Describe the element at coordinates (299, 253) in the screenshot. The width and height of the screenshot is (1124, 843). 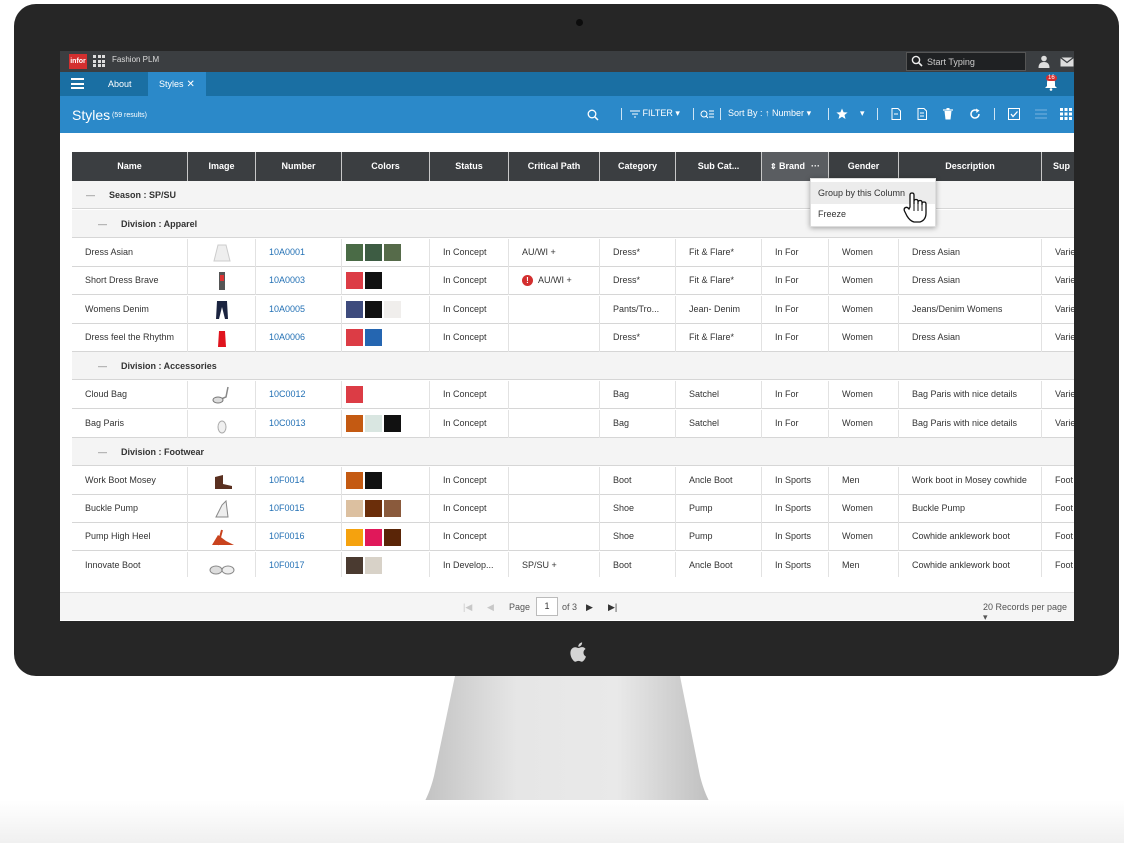
I see `cell-number: 10A0001` at that location.